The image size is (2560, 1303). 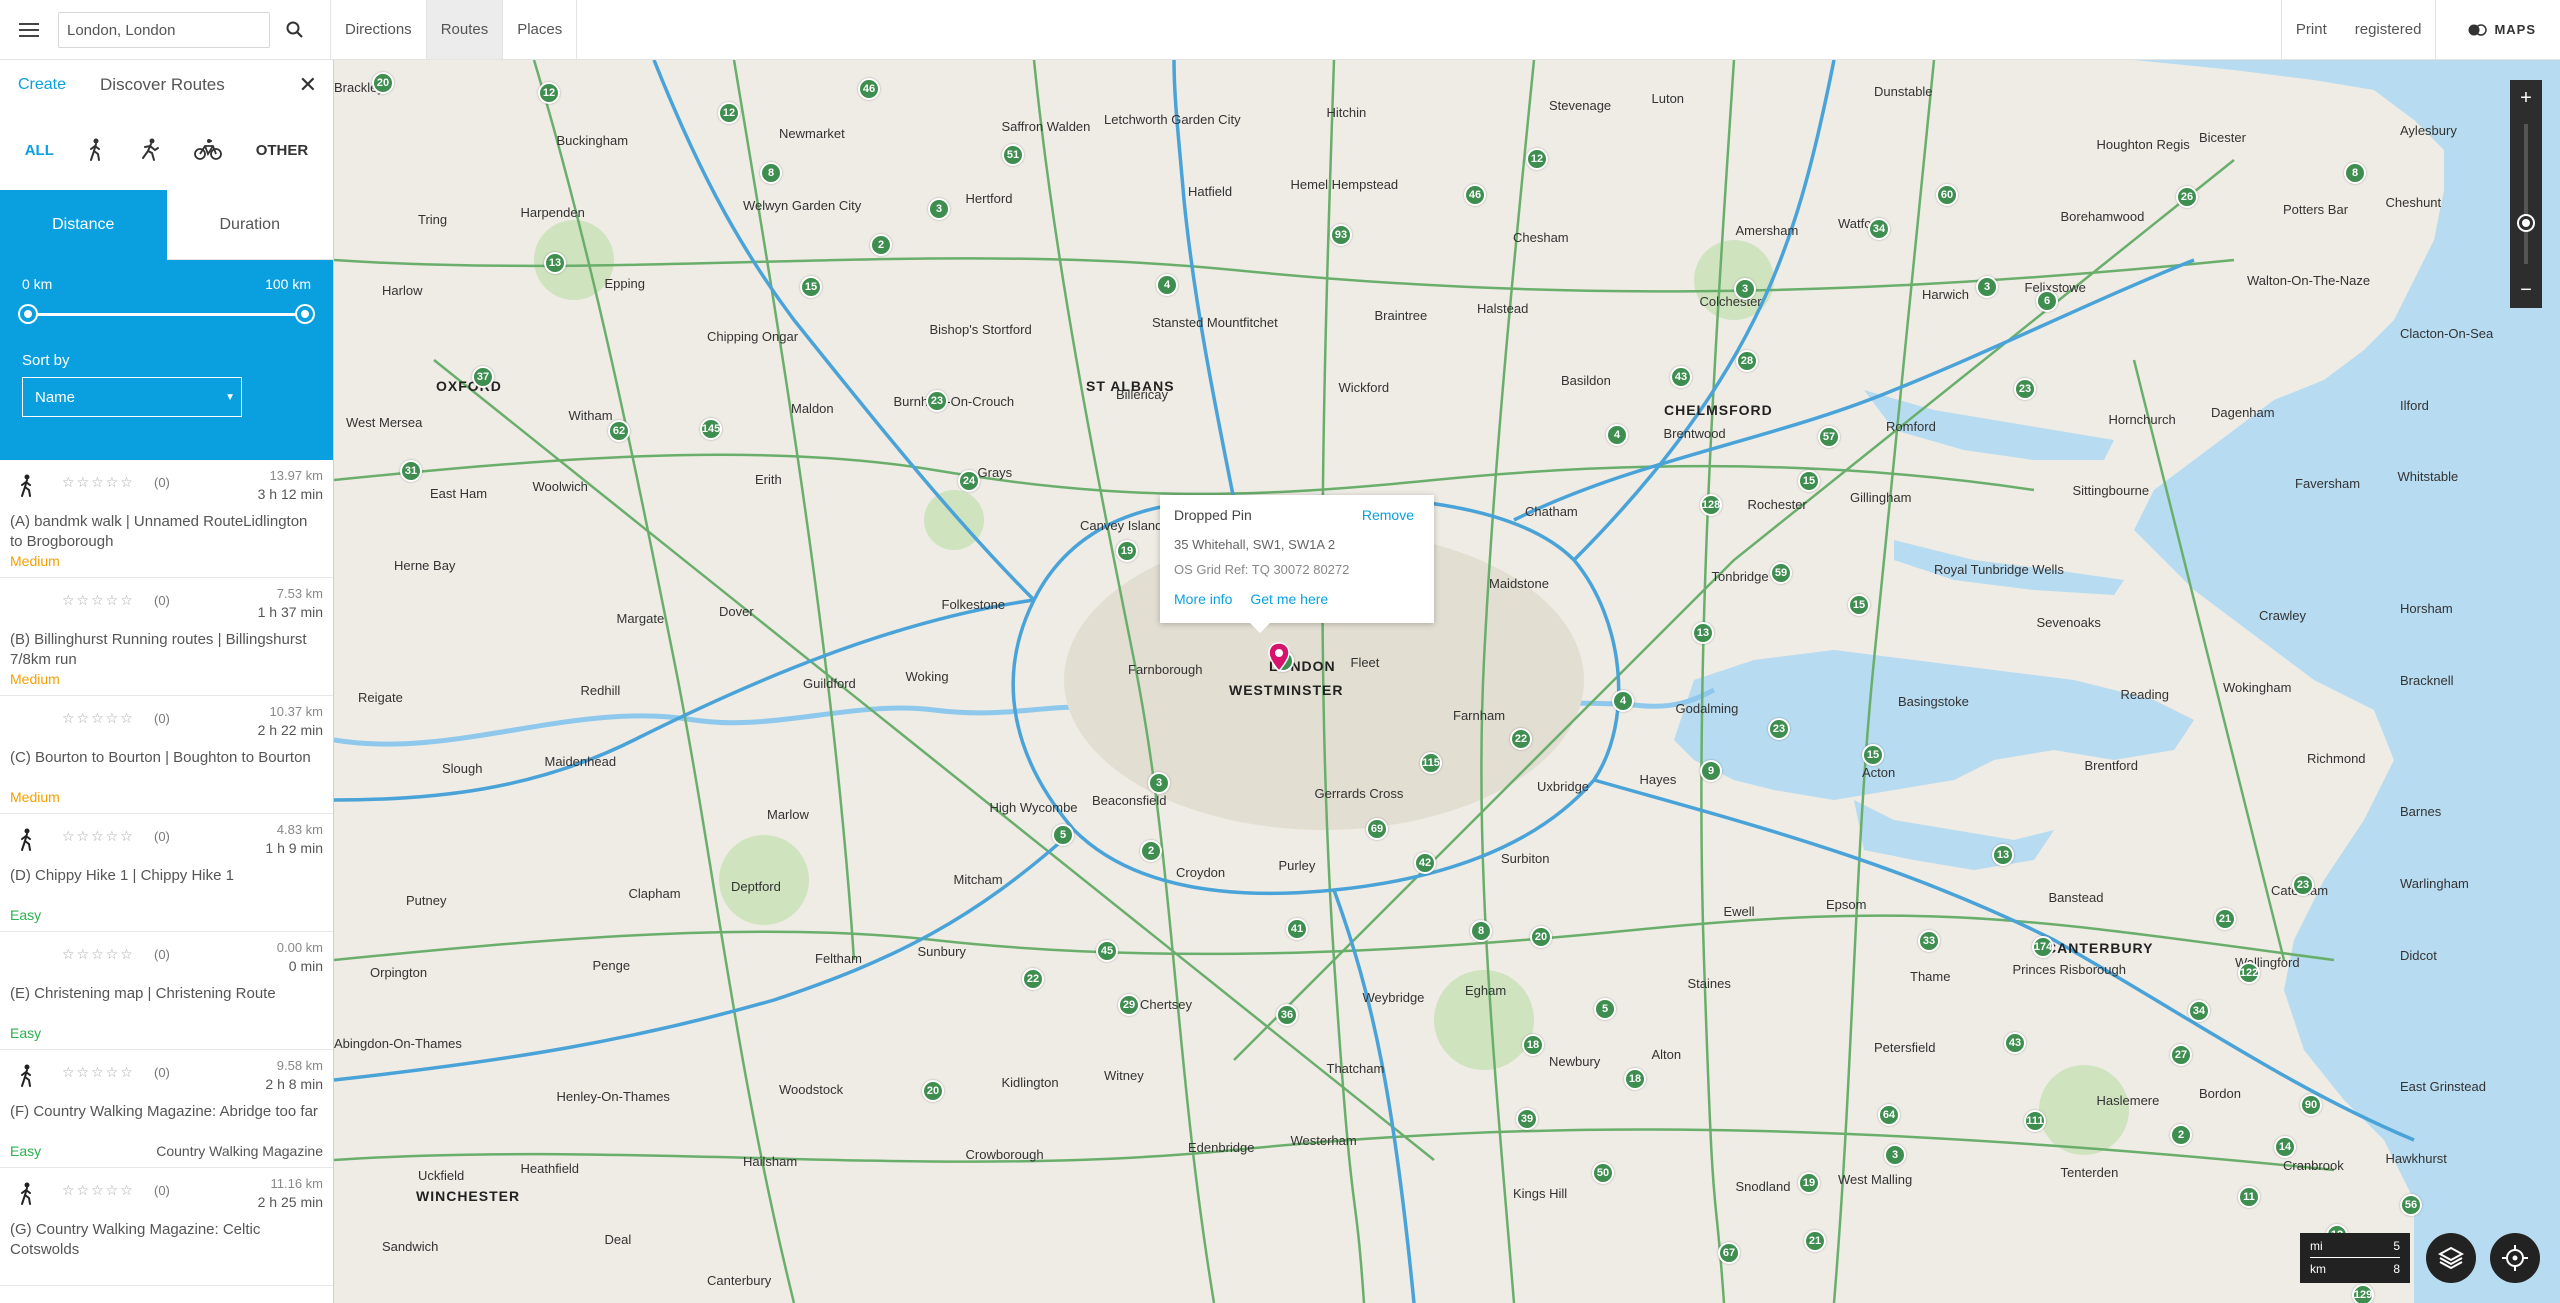 What do you see at coordinates (164, 30) in the screenshot?
I see `search-input` at bounding box center [164, 30].